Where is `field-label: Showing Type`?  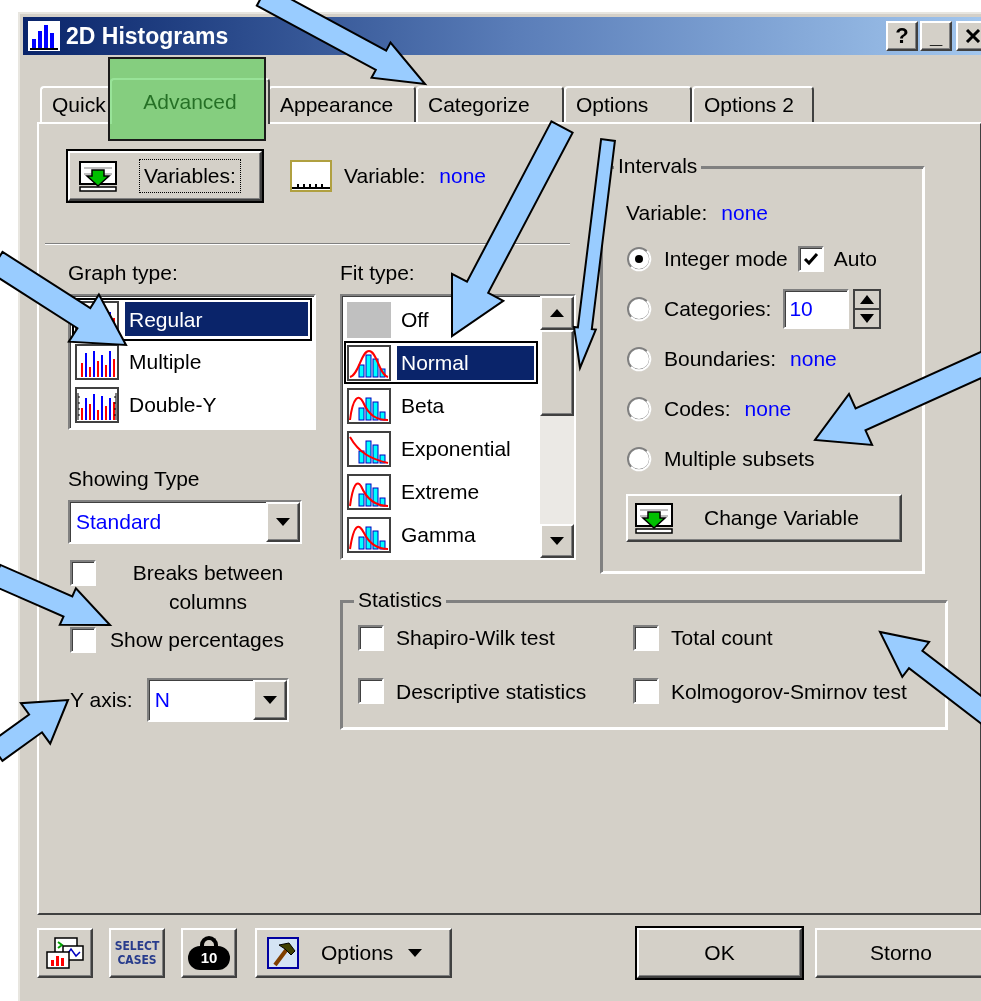
field-label: Showing Type is located at coordinates (134, 479).